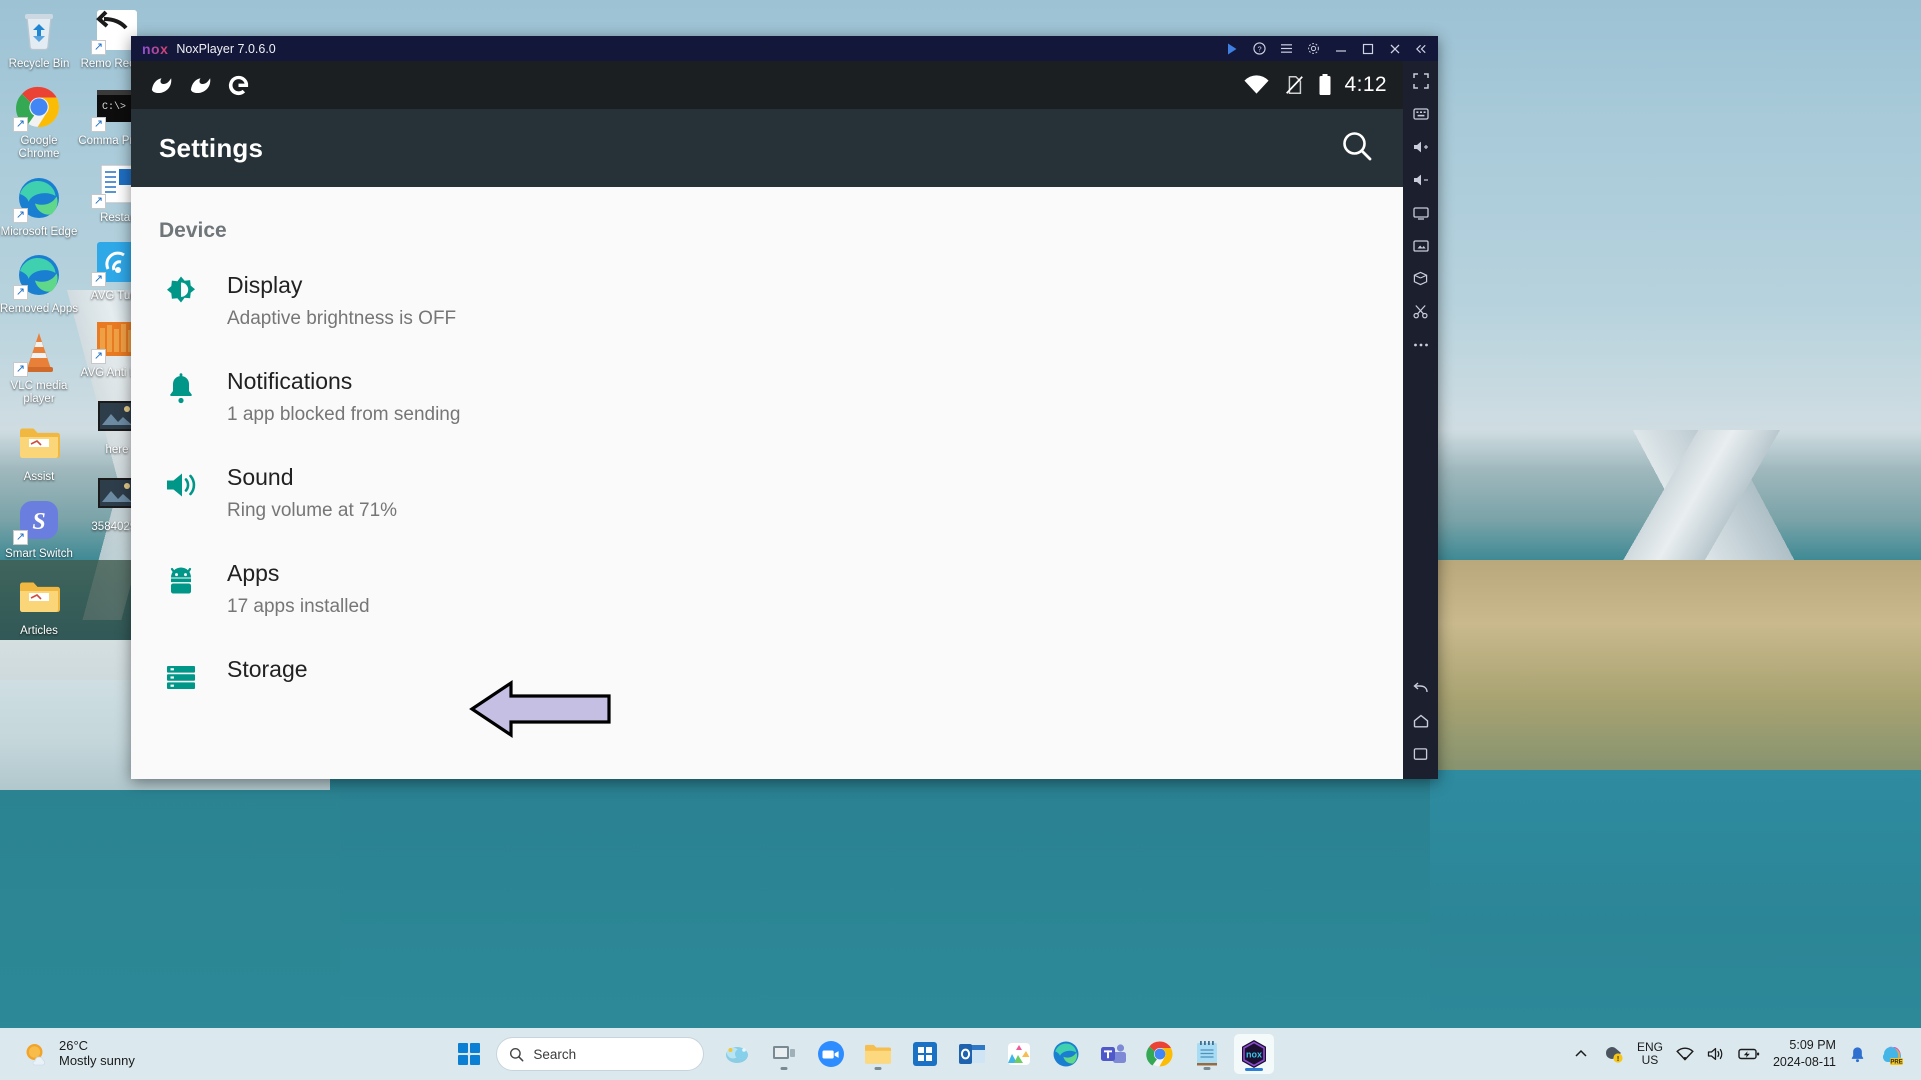 The image size is (1921, 1080). What do you see at coordinates (1357, 148) in the screenshot?
I see `search-icon` at bounding box center [1357, 148].